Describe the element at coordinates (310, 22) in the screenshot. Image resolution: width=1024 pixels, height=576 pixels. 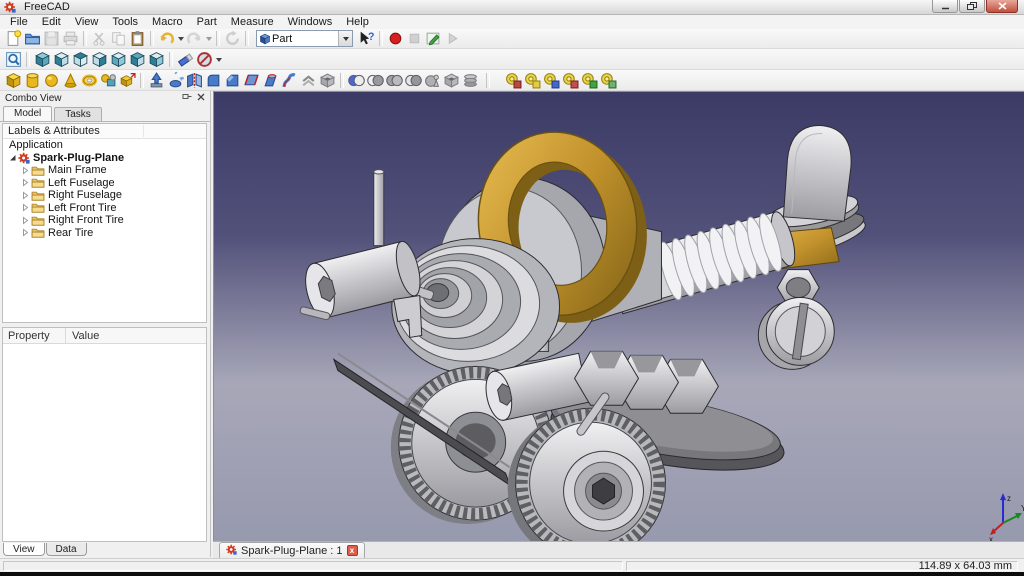
I see `menu-windows: Windows` at that location.